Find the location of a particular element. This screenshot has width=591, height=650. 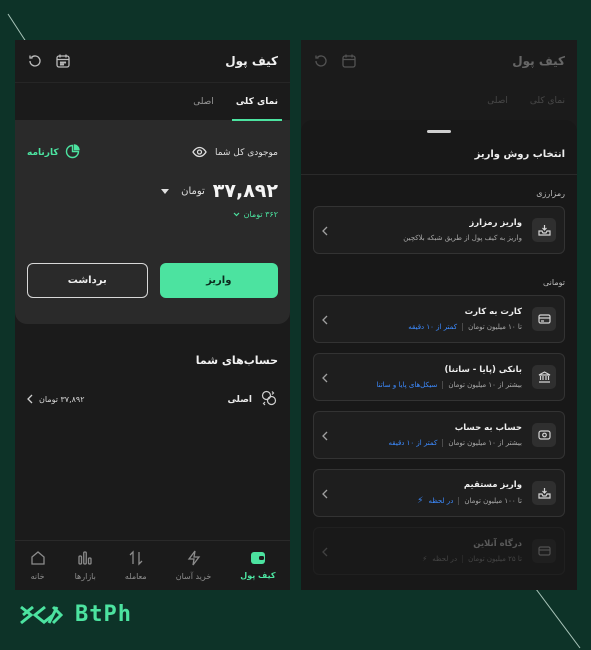

balance-amount: ۳۷,۸۹۲ تومان is located at coordinates (152, 191).